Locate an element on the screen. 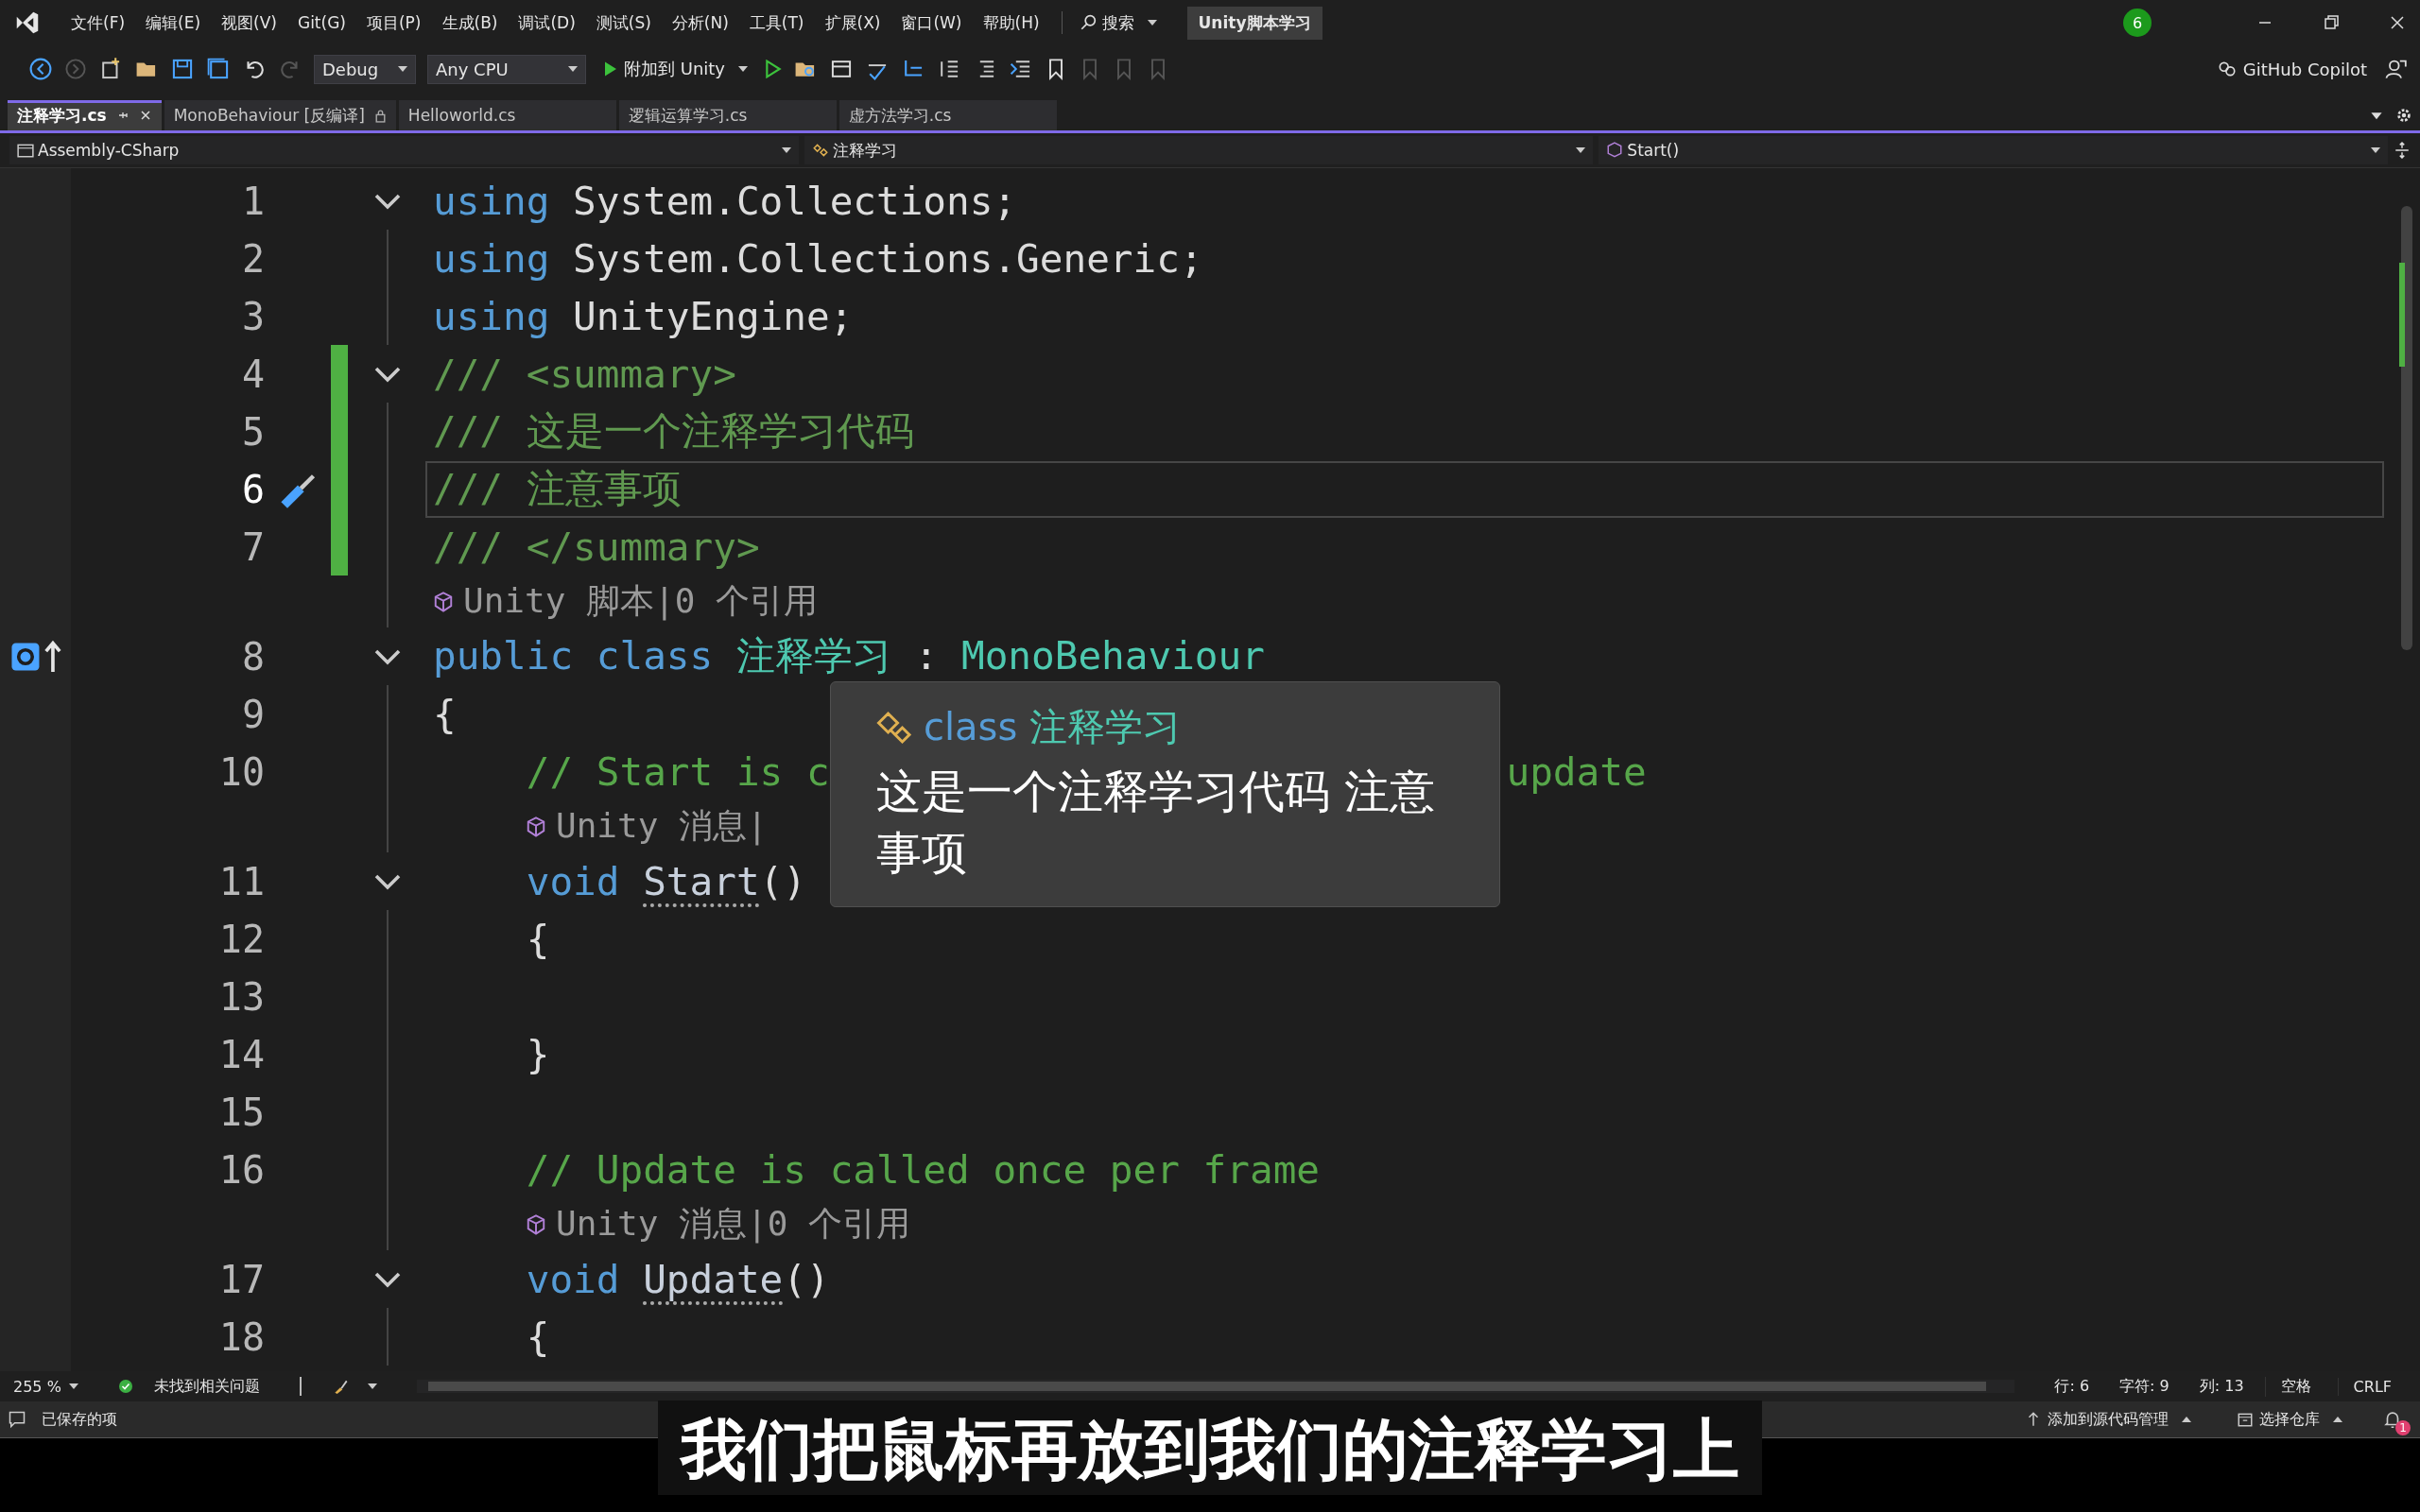 The width and height of the screenshot is (2420, 1512). repository-button: 选择仓库 is located at coordinates (2289, 1419).